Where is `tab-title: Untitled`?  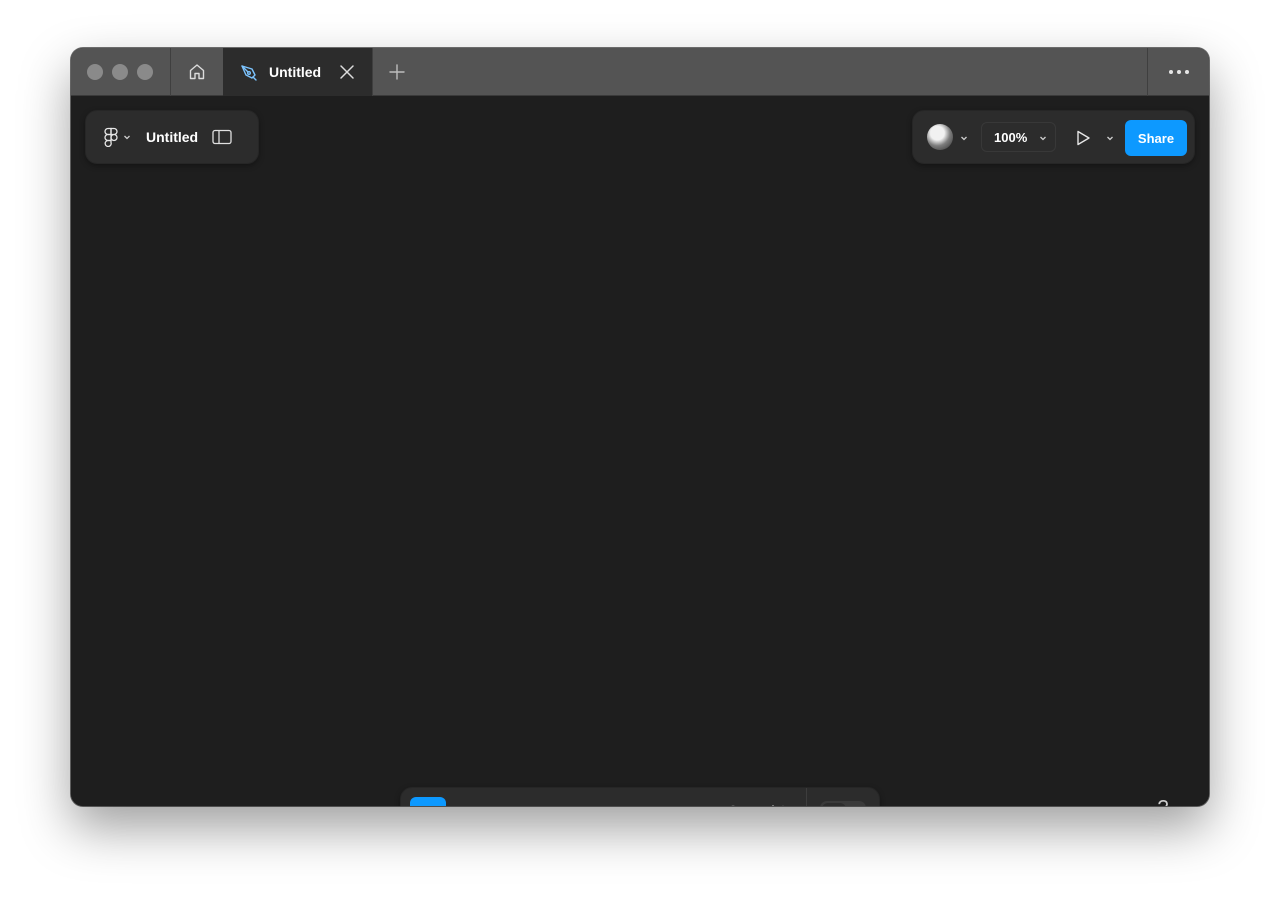 tab-title: Untitled is located at coordinates (295, 72).